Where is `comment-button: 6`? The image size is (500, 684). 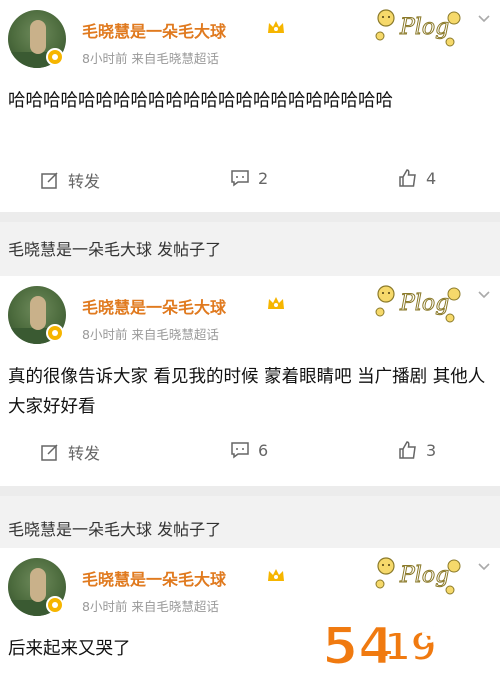 comment-button: 6 is located at coordinates (249, 450).